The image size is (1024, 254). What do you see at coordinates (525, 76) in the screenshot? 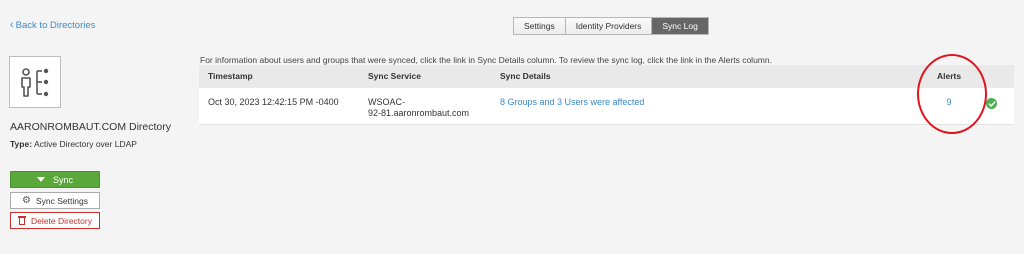
I see `column-header-sync-details: Sync Details` at bounding box center [525, 76].